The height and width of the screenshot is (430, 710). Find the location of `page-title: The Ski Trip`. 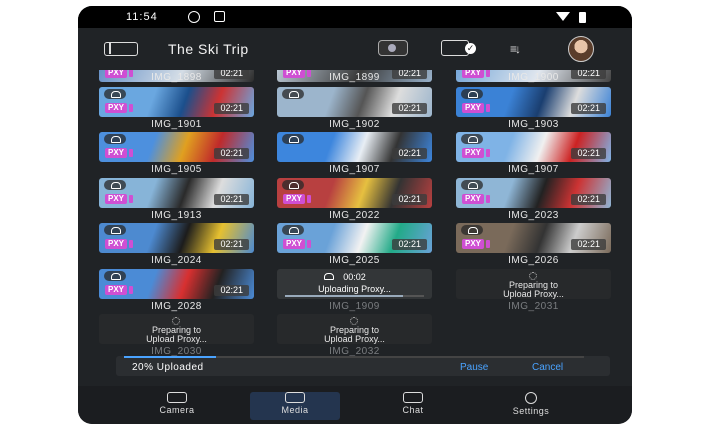

page-title: The Ski Trip is located at coordinates (208, 49).